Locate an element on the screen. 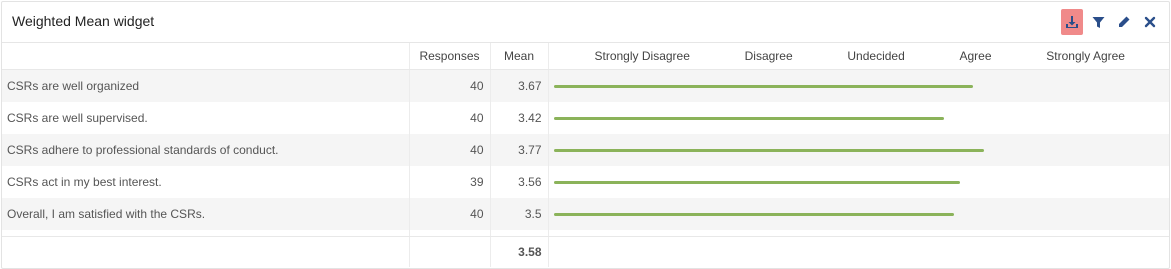 The height and width of the screenshot is (269, 1171). row-mean: 3.5 is located at coordinates (518, 214).